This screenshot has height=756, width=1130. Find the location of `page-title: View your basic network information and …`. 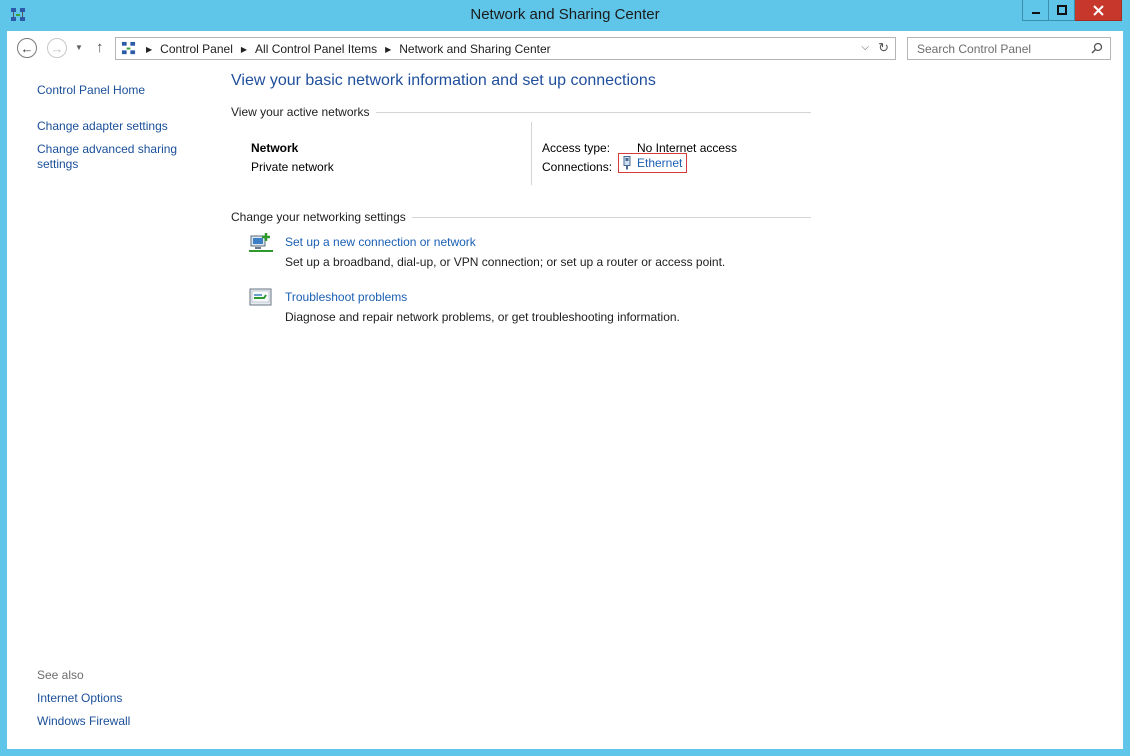

page-title: View your basic network information and … is located at coordinates (443, 80).